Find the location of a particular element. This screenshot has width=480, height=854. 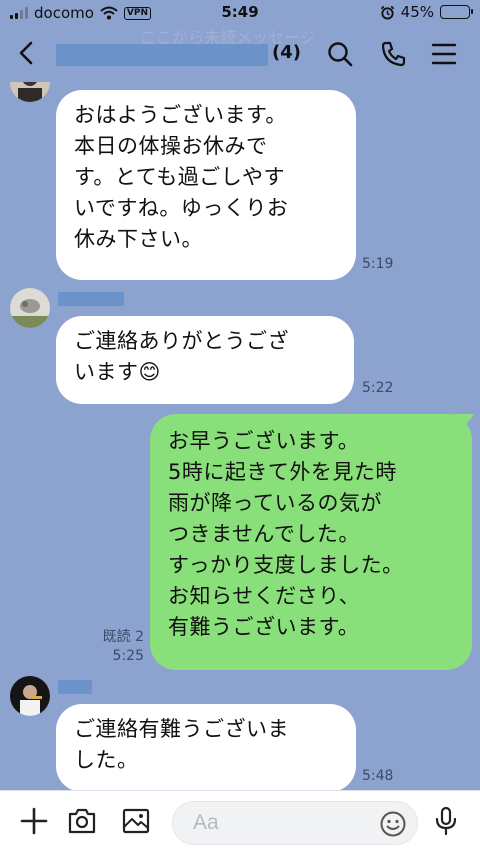

message-bubble-incoming: ご連絡ありがとうござ います😊 is located at coordinates (205, 360).